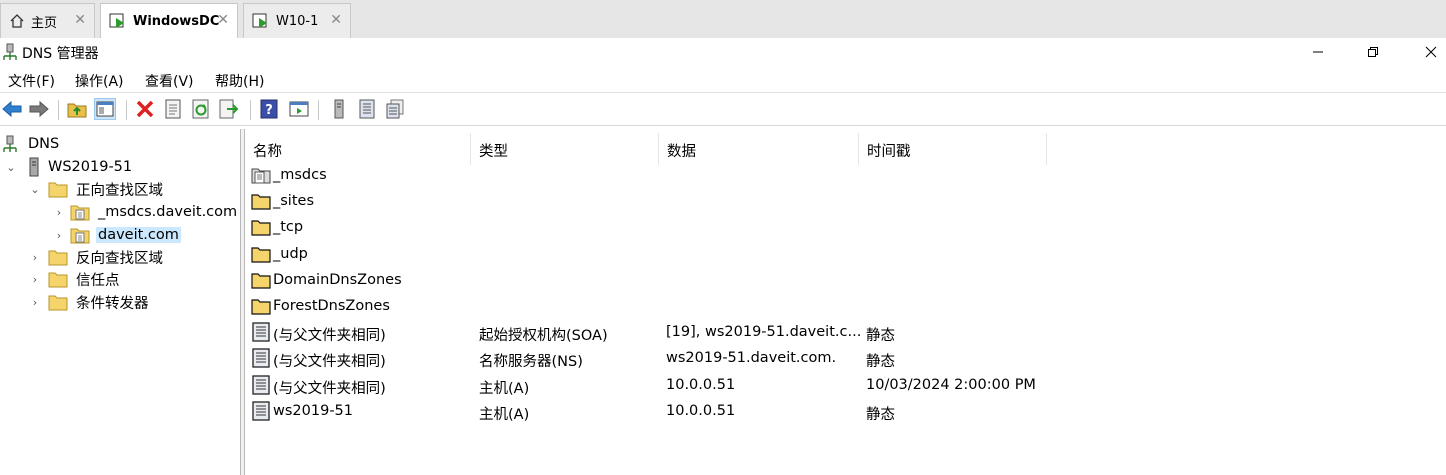 This screenshot has width=1446, height=475. Describe the element at coordinates (119, 258) in the screenshot. I see `tree-label: 反向查找区域` at that location.